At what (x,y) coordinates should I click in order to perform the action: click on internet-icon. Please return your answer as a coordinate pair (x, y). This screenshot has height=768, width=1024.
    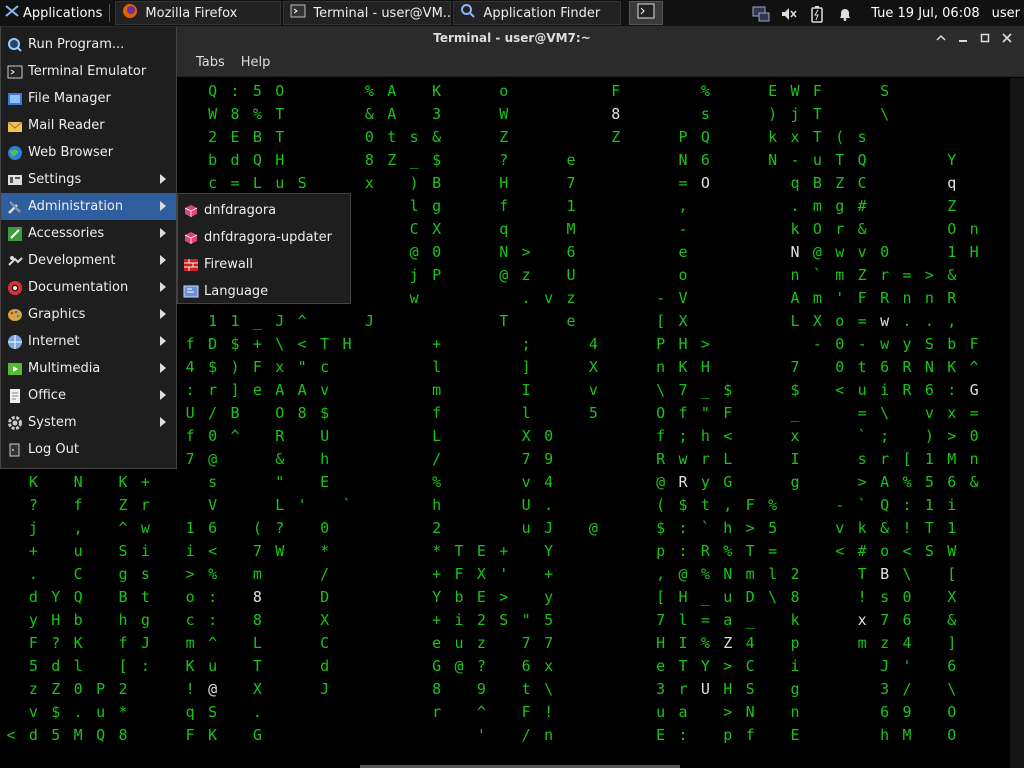
    Looking at the image, I should click on (14, 341).